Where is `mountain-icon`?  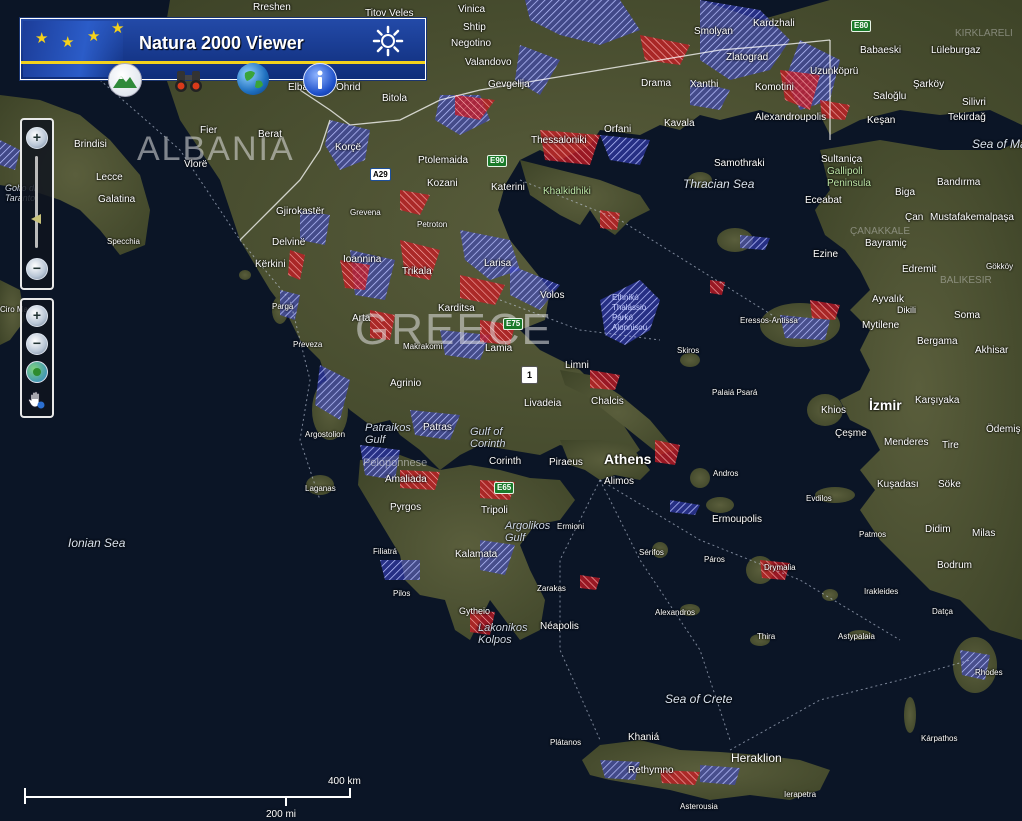
mountain-icon is located at coordinates (125, 82).